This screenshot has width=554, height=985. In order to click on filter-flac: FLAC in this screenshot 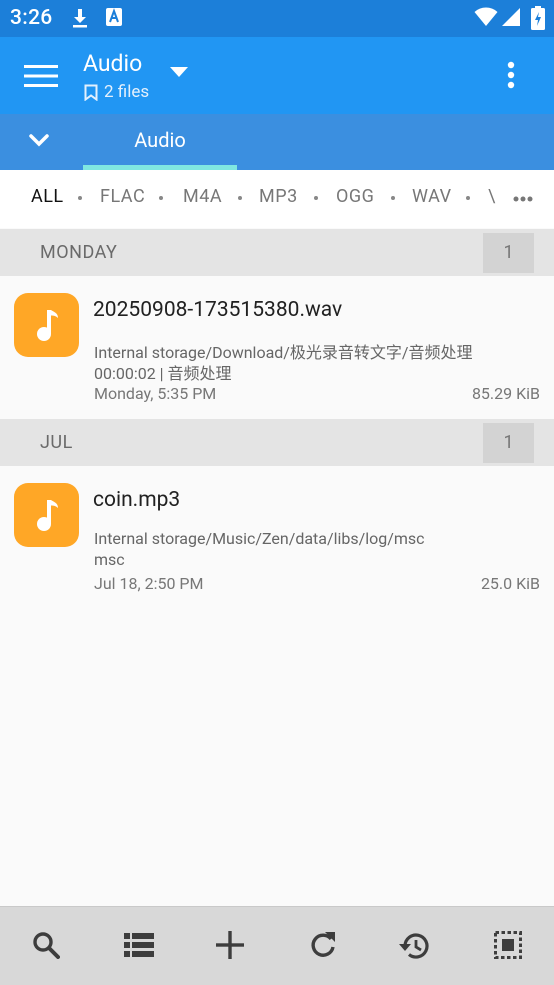, I will do `click(122, 196)`.